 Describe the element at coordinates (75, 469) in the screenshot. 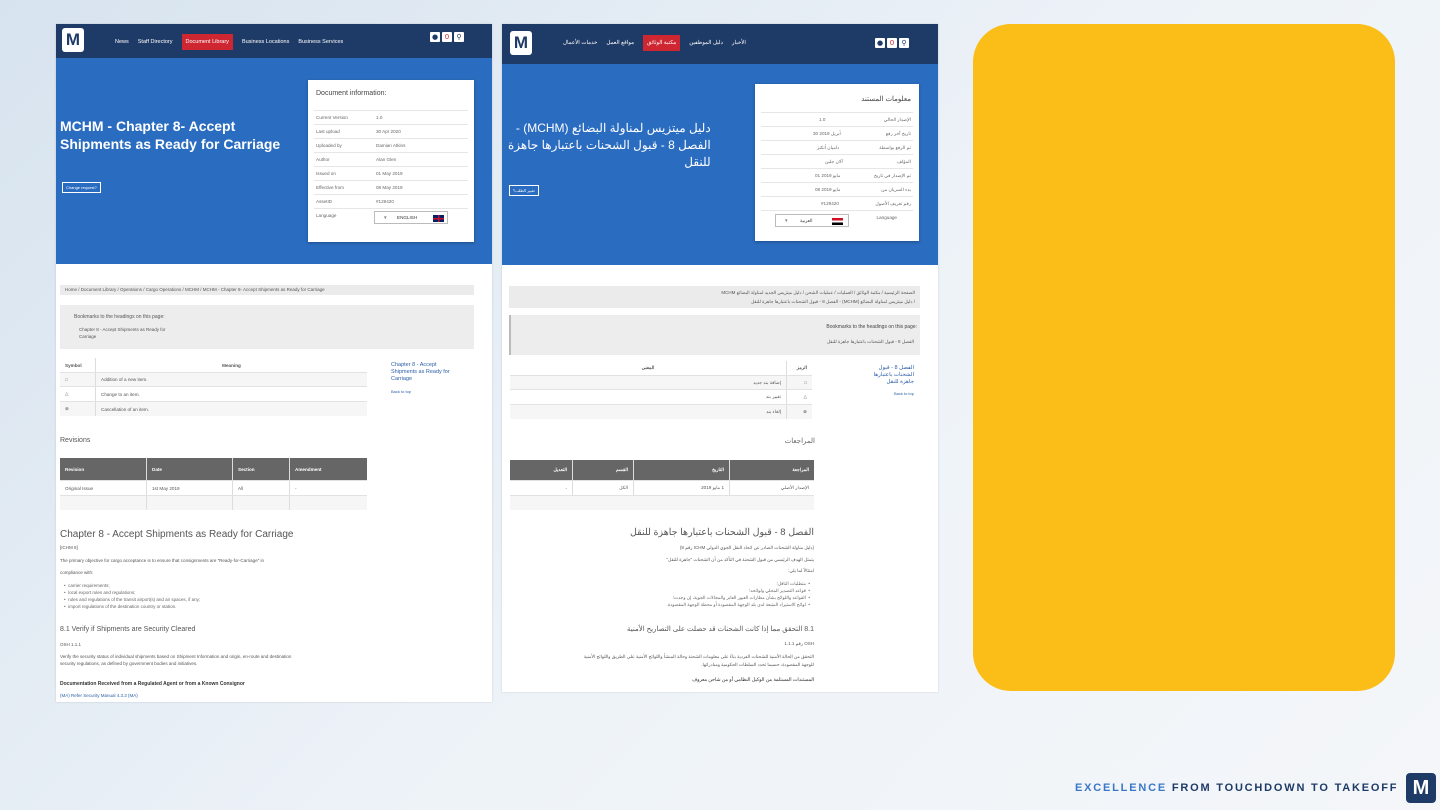

I see `column-header: Revision` at that location.